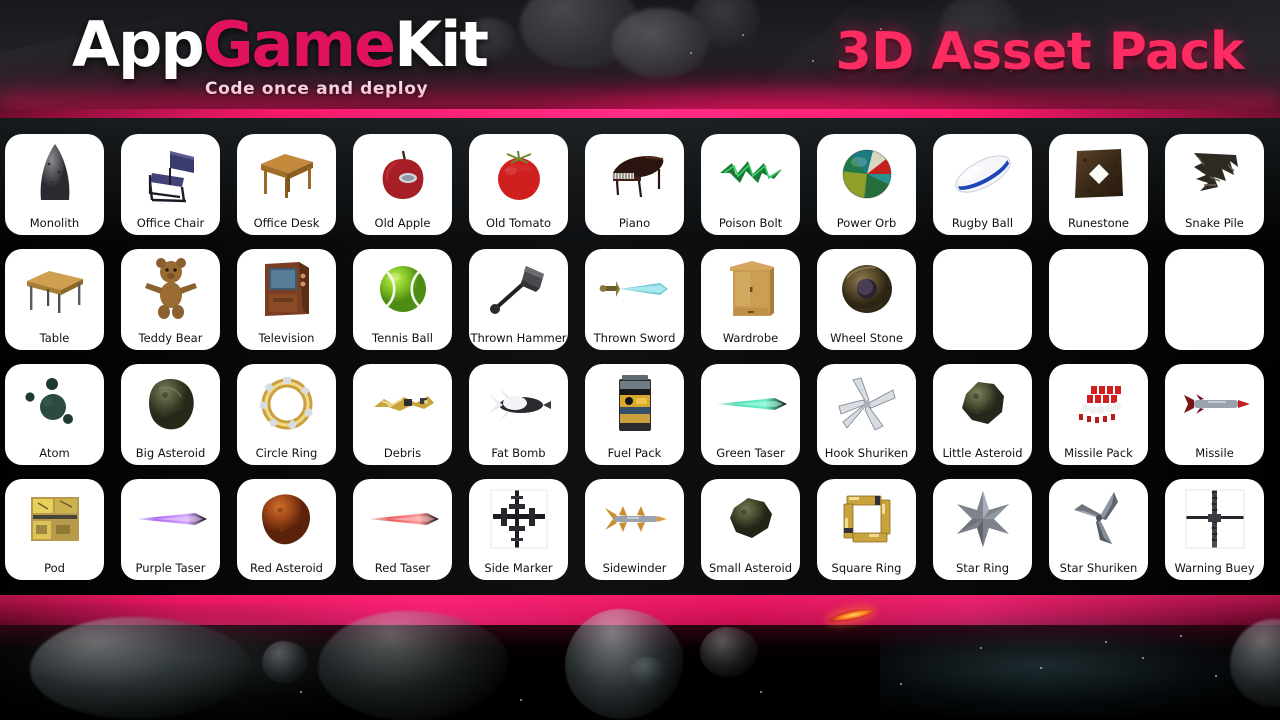 The height and width of the screenshot is (720, 1280). I want to click on asset-label: Thrown Sword, so click(634, 338).